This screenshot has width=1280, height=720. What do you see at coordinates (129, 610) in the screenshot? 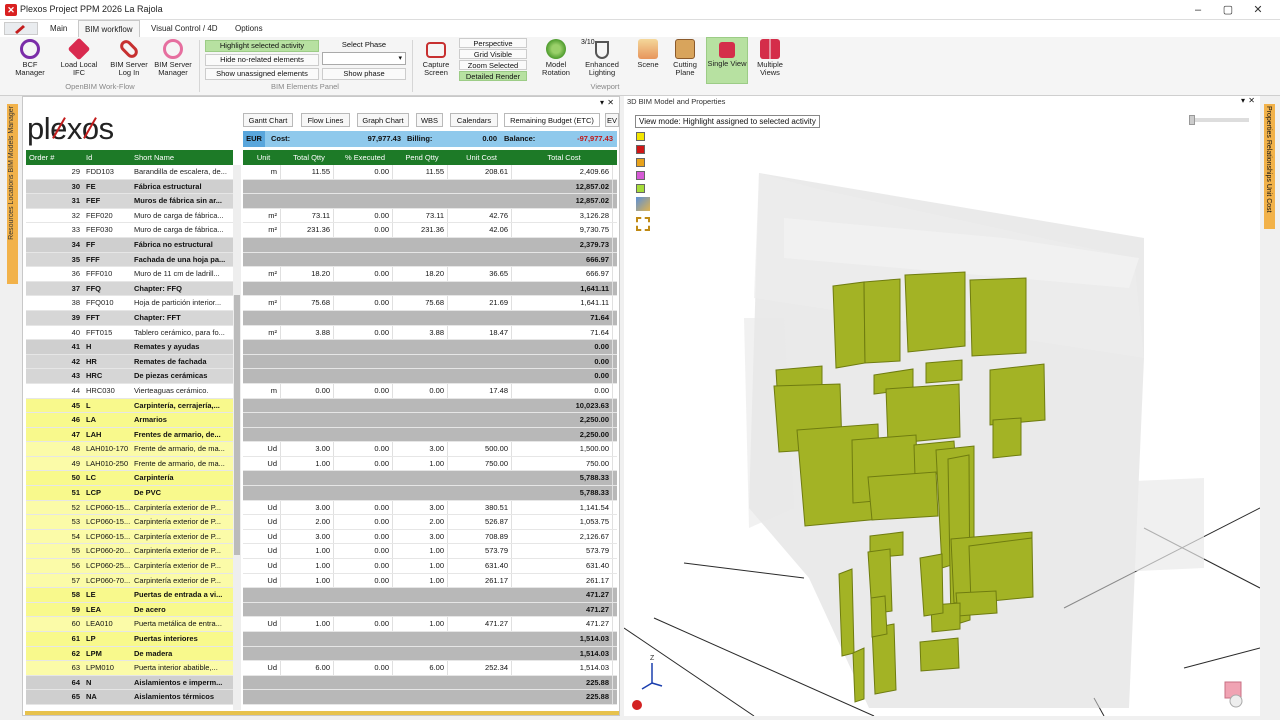
I see `tree-row: 59 LEA De acero` at bounding box center [129, 610].